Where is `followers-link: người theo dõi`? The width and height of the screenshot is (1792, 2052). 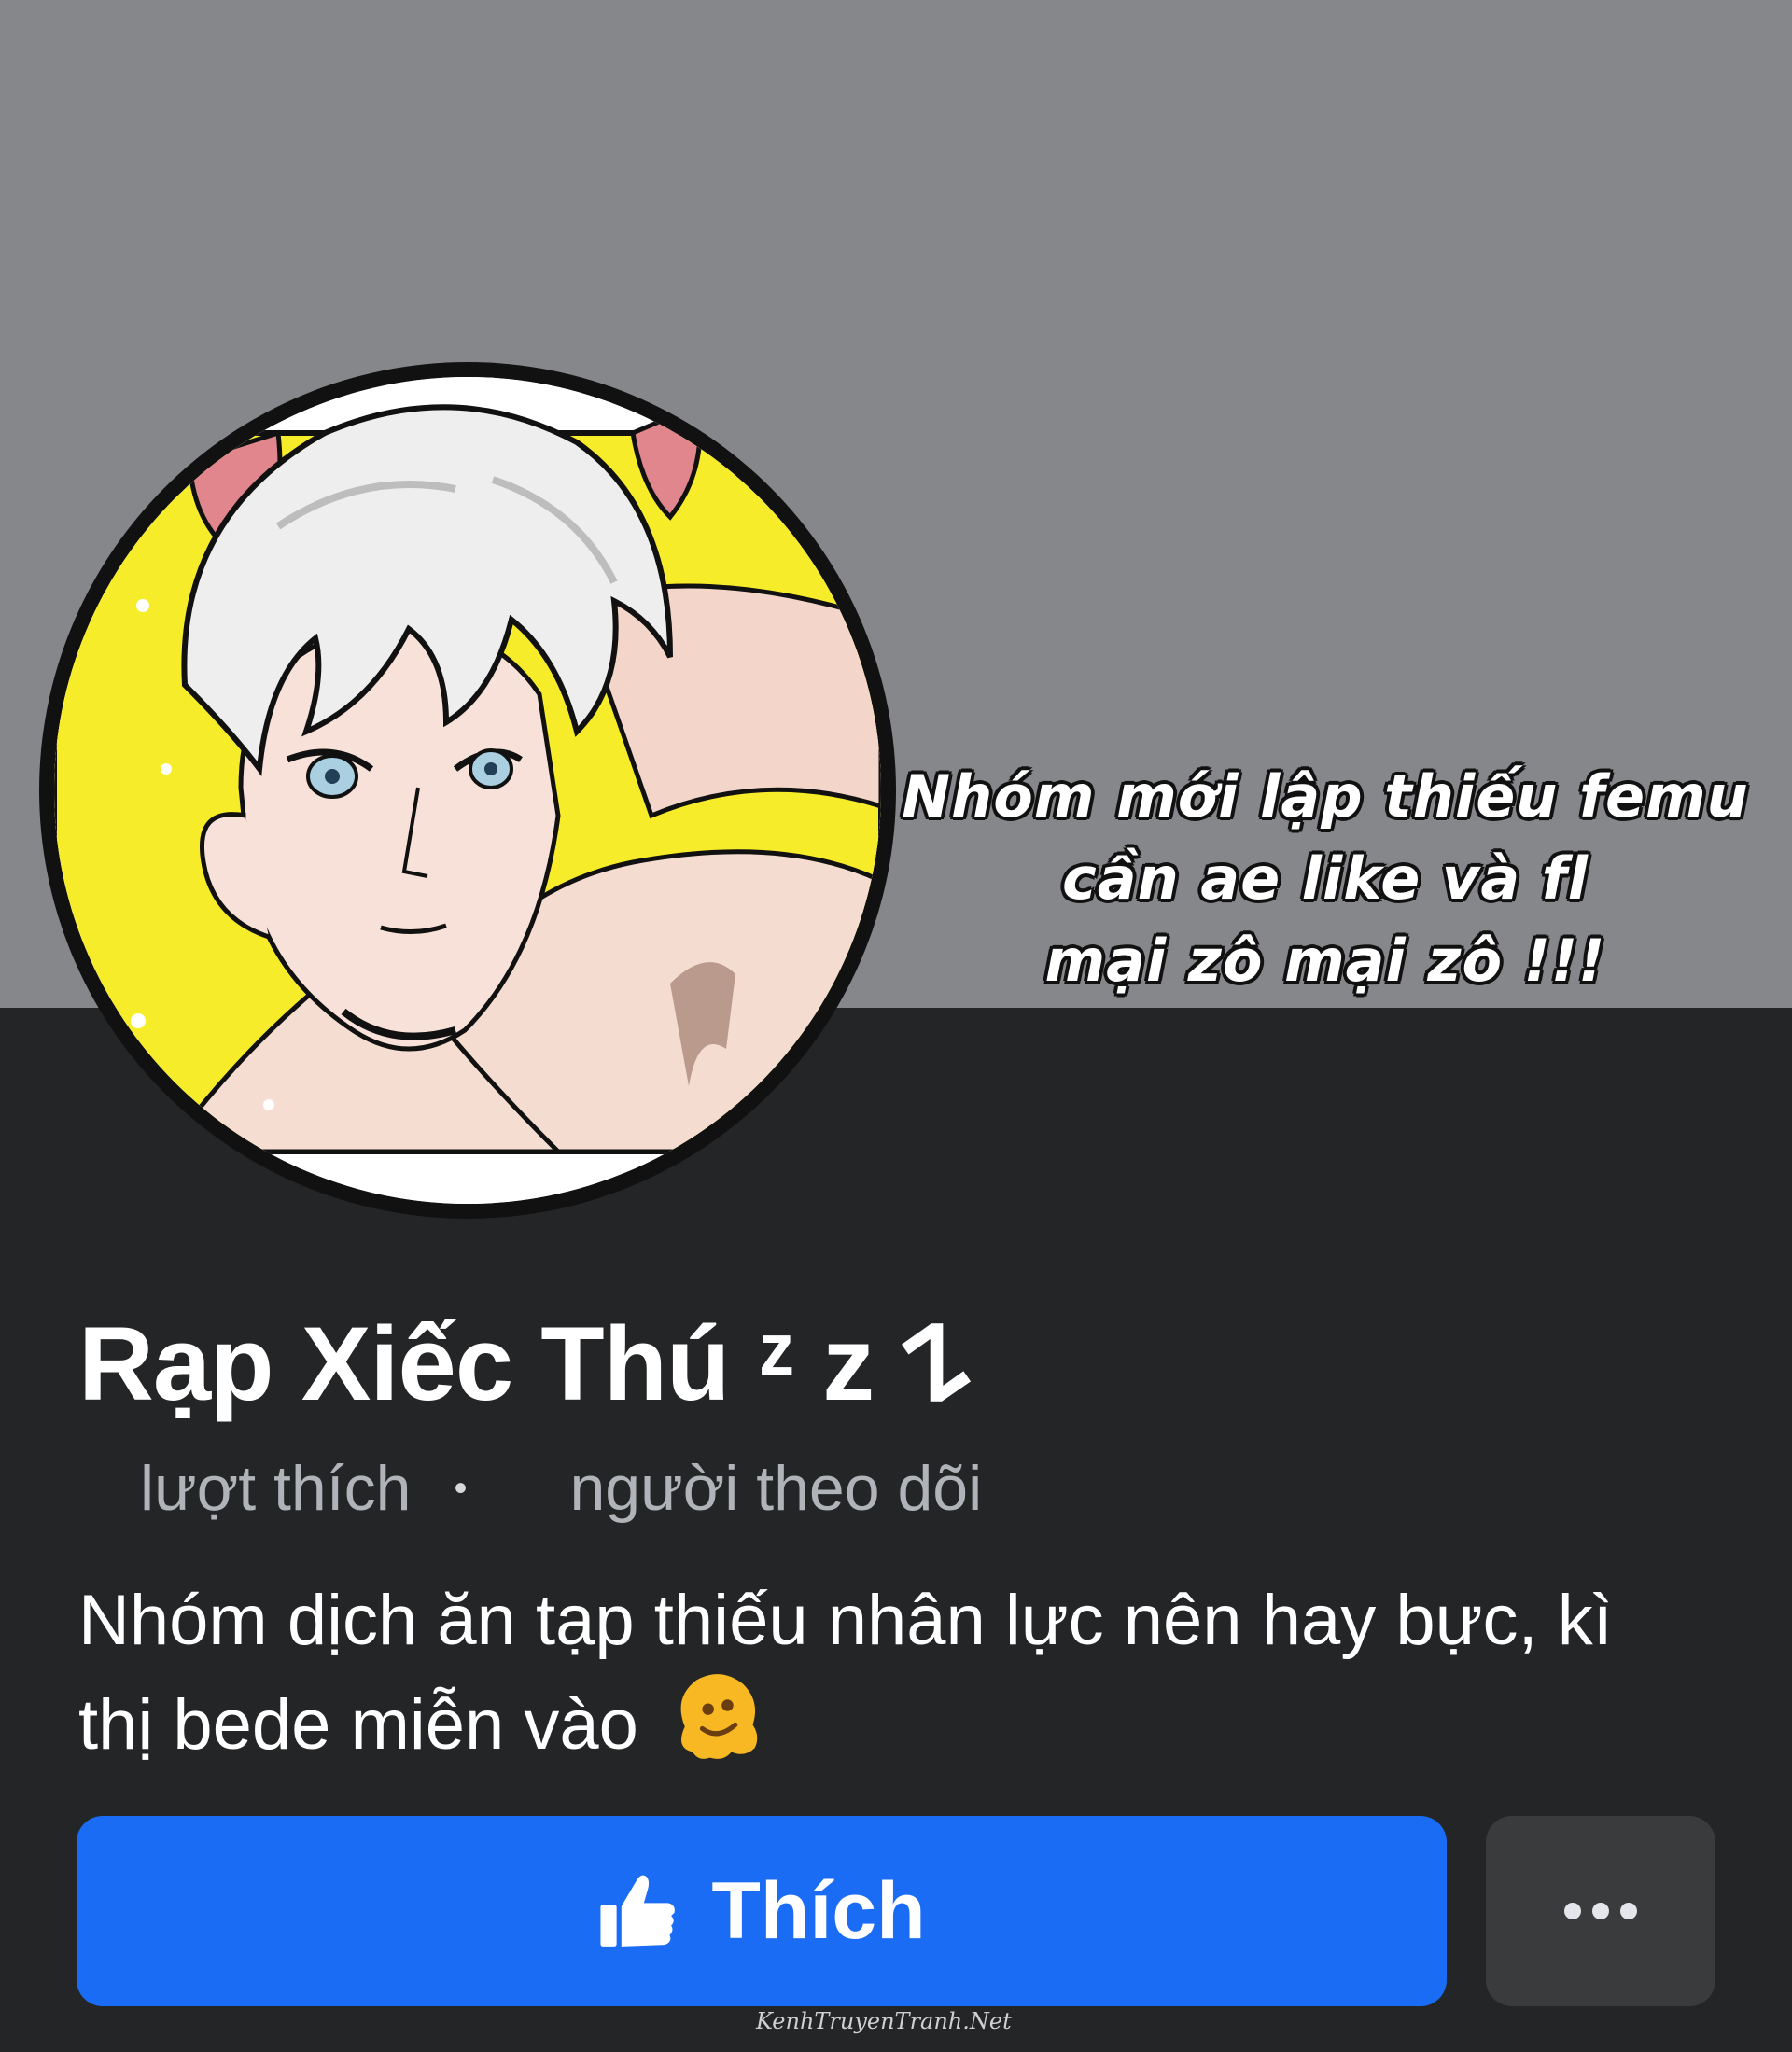
followers-link: người theo dõi is located at coordinates (775, 1488).